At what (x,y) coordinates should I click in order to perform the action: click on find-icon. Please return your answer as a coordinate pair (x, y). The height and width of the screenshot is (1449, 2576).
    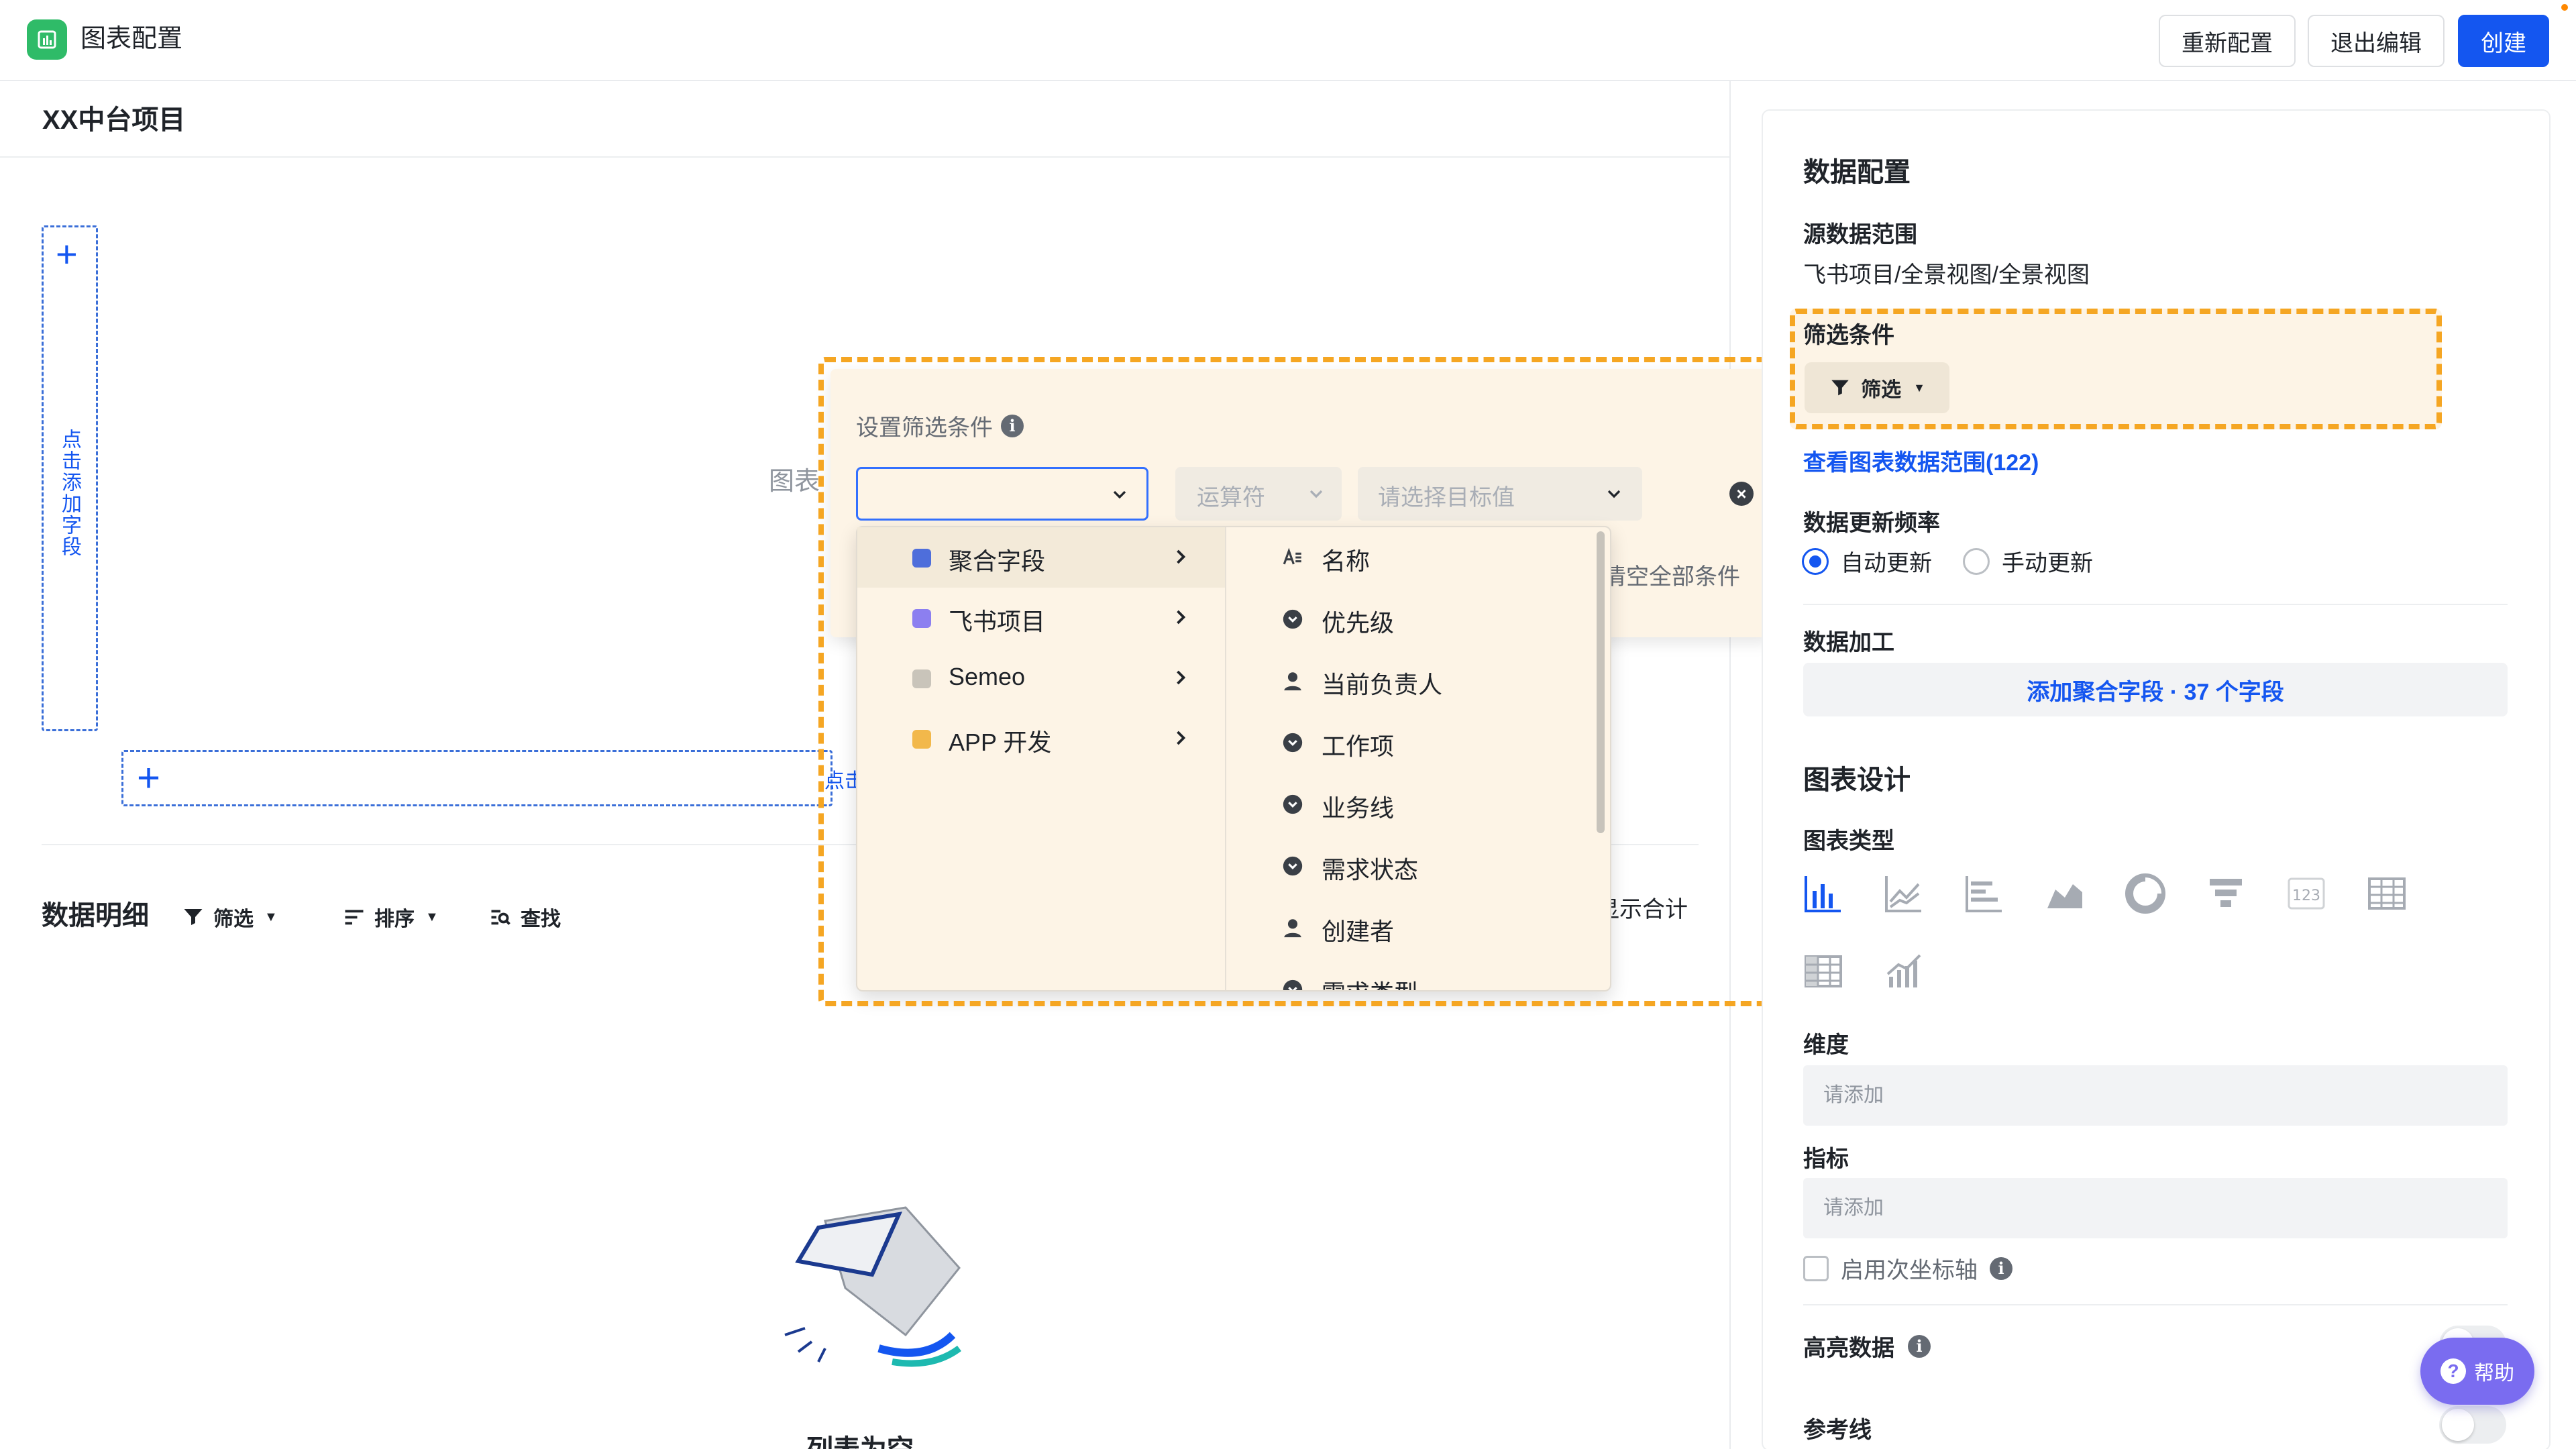
    Looking at the image, I should click on (501, 917).